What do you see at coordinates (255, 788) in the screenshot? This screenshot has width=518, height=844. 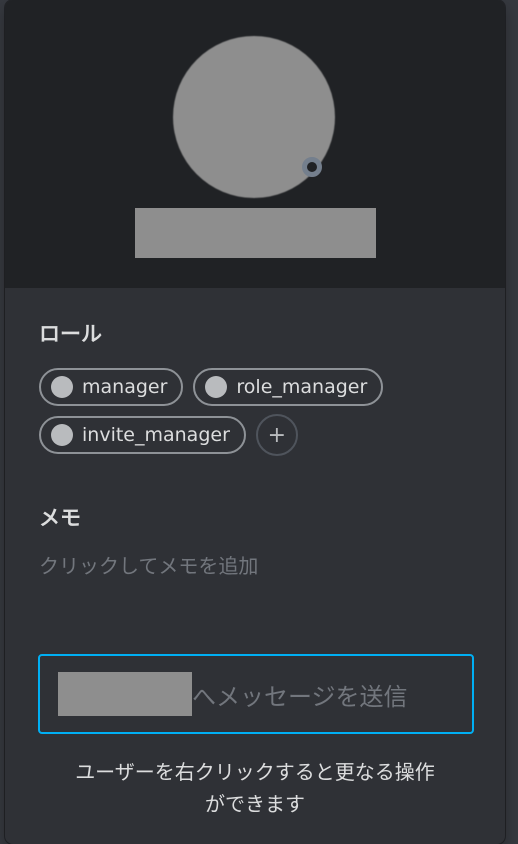 I see `right-click-hint: ユーザーを右クリックすると更なる操作 ができます` at bounding box center [255, 788].